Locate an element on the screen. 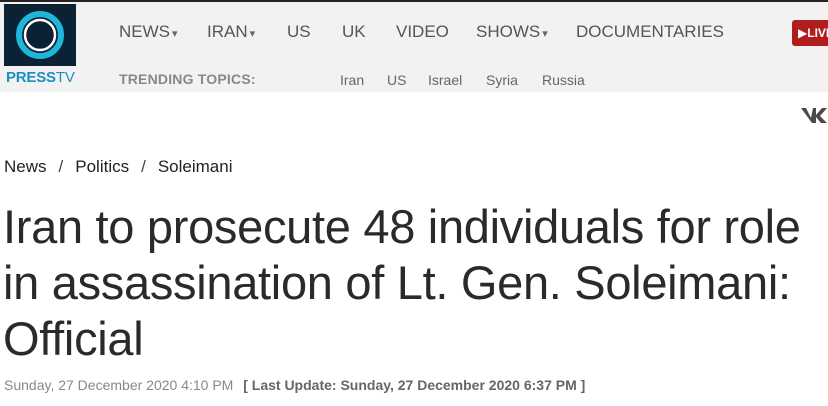  nav-news: NEWS ▾ is located at coordinates (148, 32).